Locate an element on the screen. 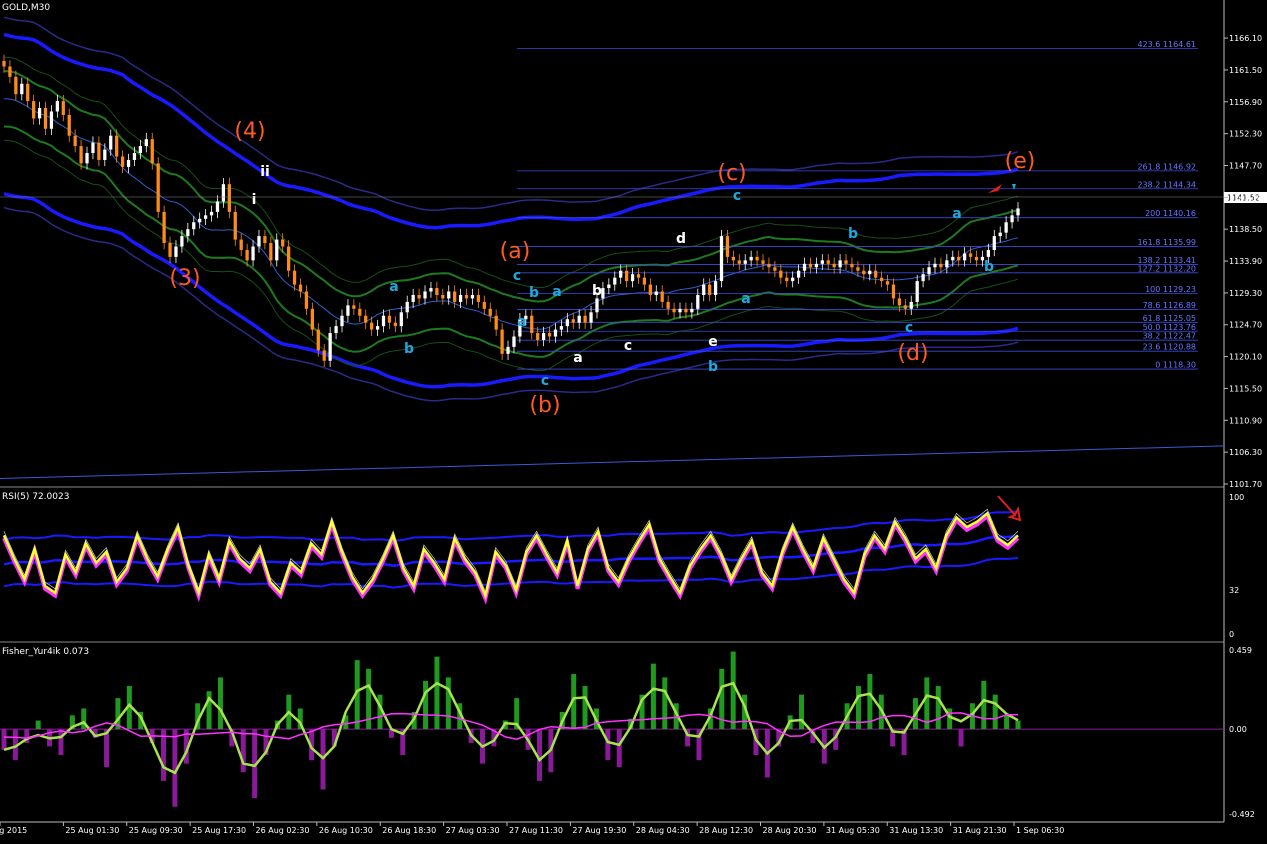  time-tick-label: 27 Aug 03:30 is located at coordinates (473, 830).